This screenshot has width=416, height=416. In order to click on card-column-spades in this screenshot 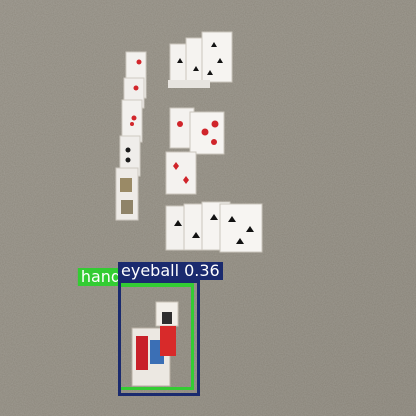, I will do `click(214, 227)`.